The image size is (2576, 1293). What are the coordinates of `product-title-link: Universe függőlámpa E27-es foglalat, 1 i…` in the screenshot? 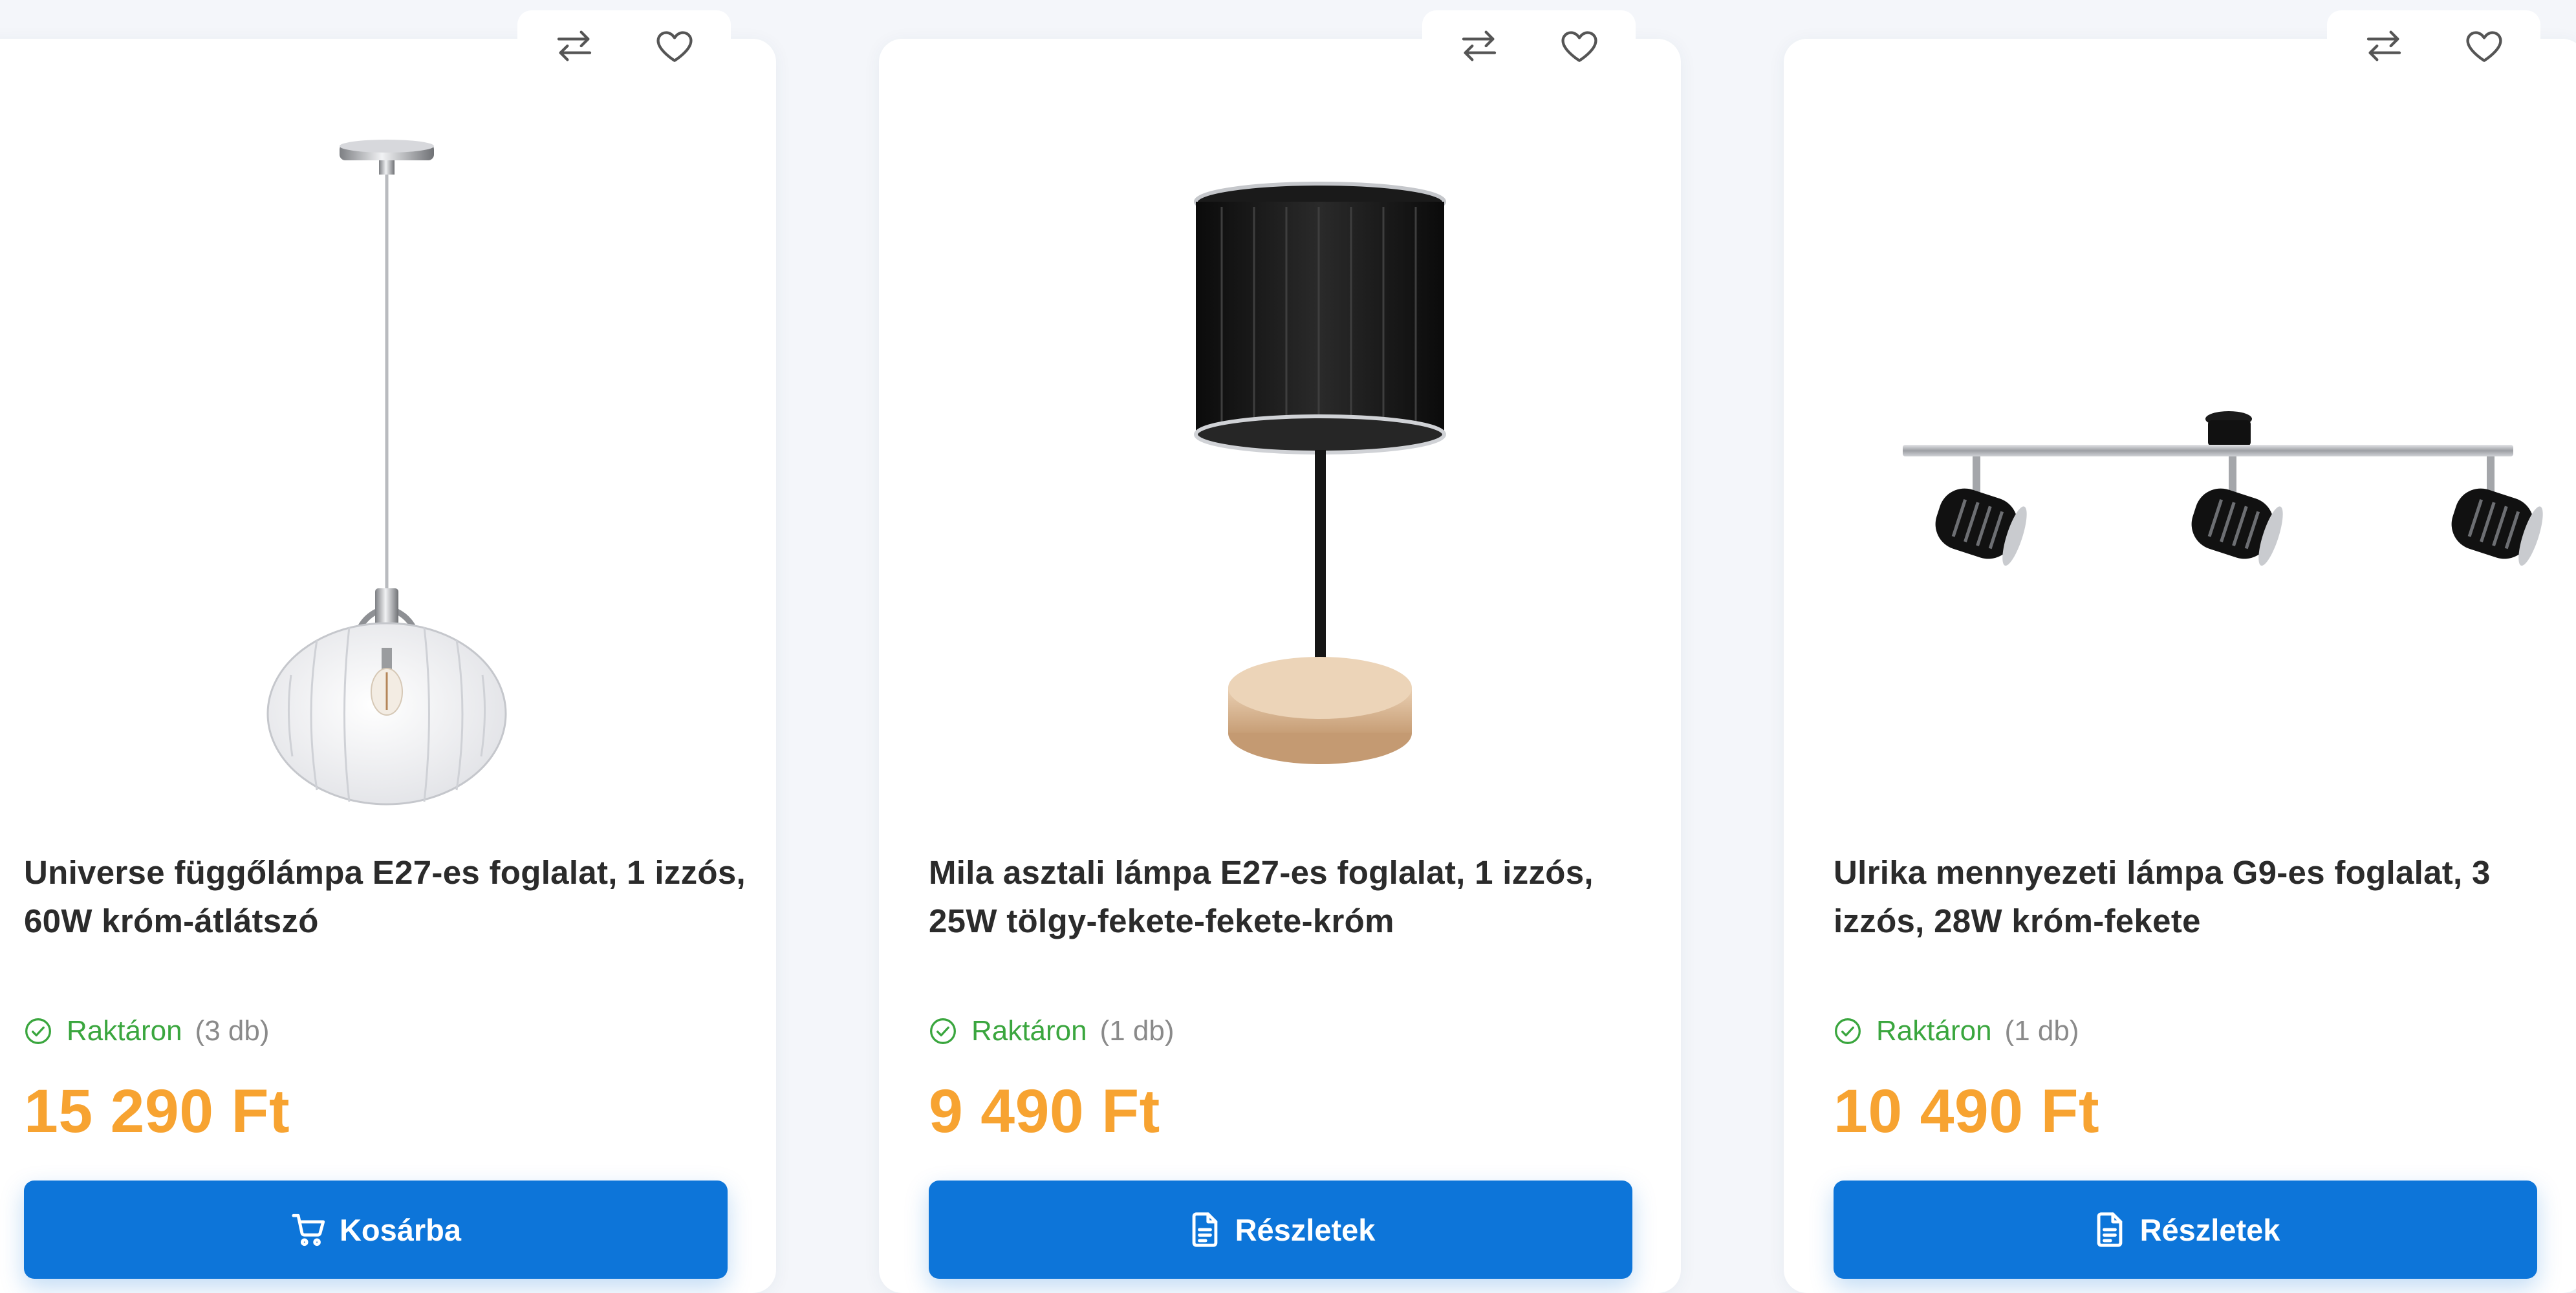 It's located at (386, 896).